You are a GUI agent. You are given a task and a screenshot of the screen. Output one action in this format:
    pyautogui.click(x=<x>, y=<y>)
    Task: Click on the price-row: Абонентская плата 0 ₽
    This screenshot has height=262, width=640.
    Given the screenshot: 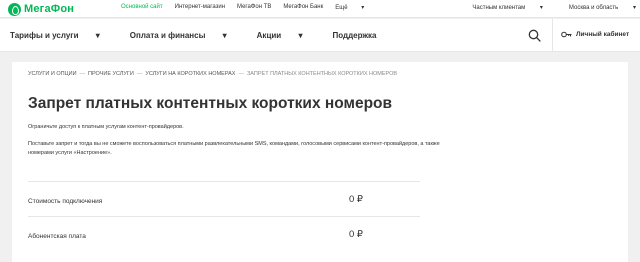 What is the action you would take?
    pyautogui.click(x=224, y=233)
    